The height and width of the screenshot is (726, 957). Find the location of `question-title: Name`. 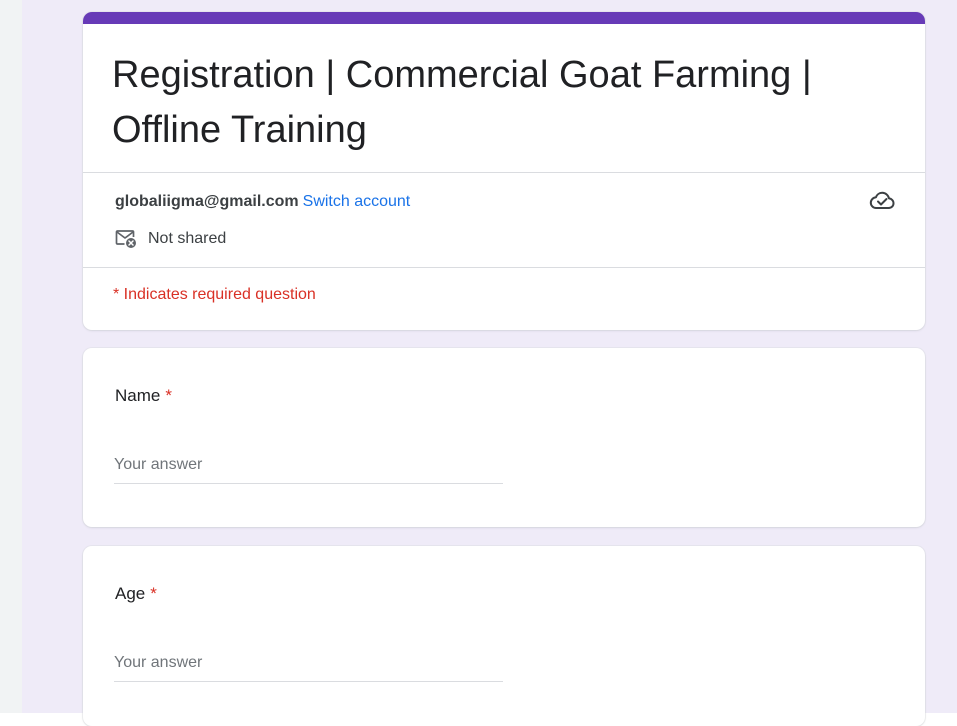

question-title: Name is located at coordinates (138, 395).